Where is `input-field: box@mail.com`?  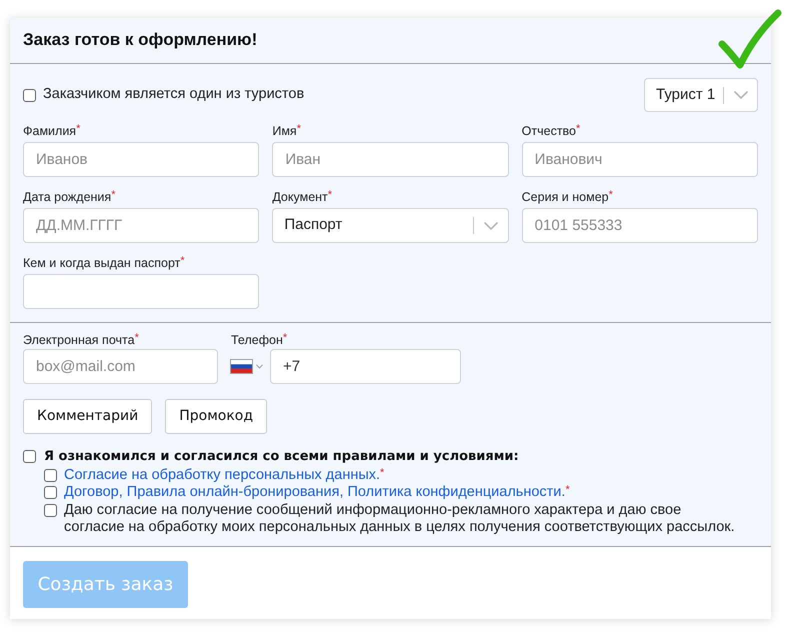 input-field: box@mail.com is located at coordinates (120, 366).